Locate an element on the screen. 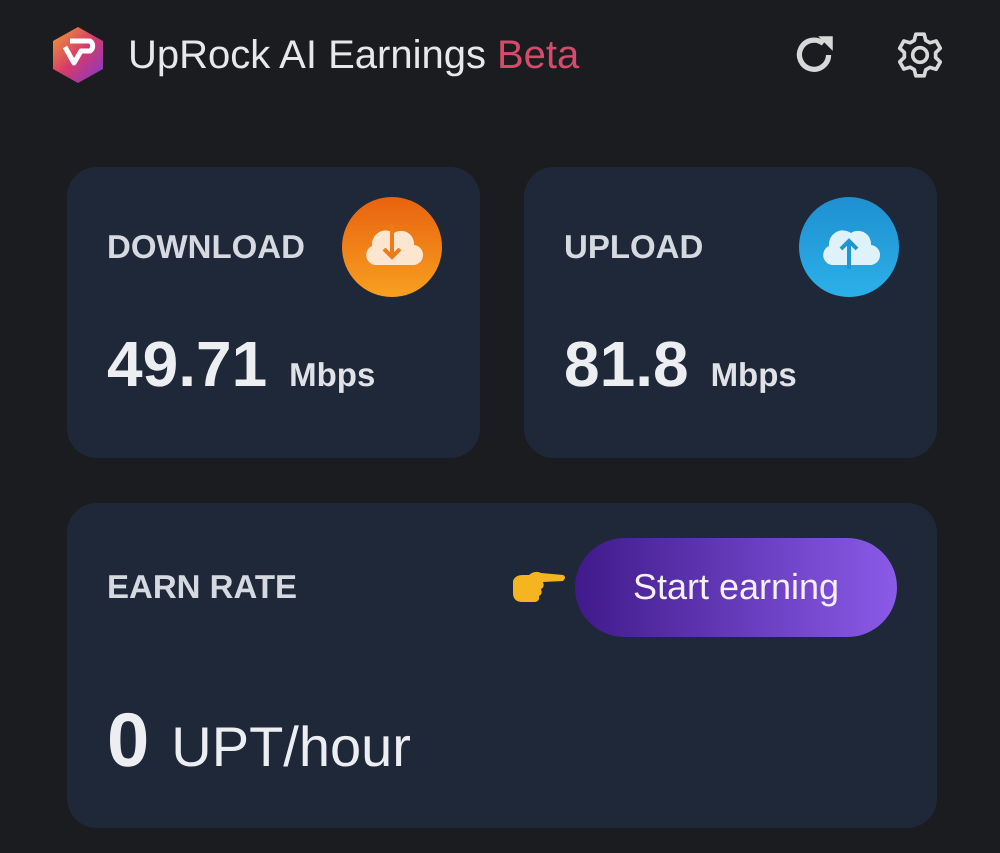 Image resolution: width=1000 pixels, height=853 pixels. speed-value: 81.8 is located at coordinates (626, 364).